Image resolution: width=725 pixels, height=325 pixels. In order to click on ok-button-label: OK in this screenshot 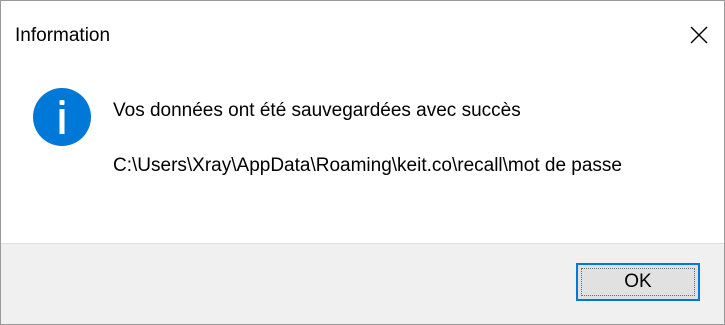, I will do `click(638, 281)`.